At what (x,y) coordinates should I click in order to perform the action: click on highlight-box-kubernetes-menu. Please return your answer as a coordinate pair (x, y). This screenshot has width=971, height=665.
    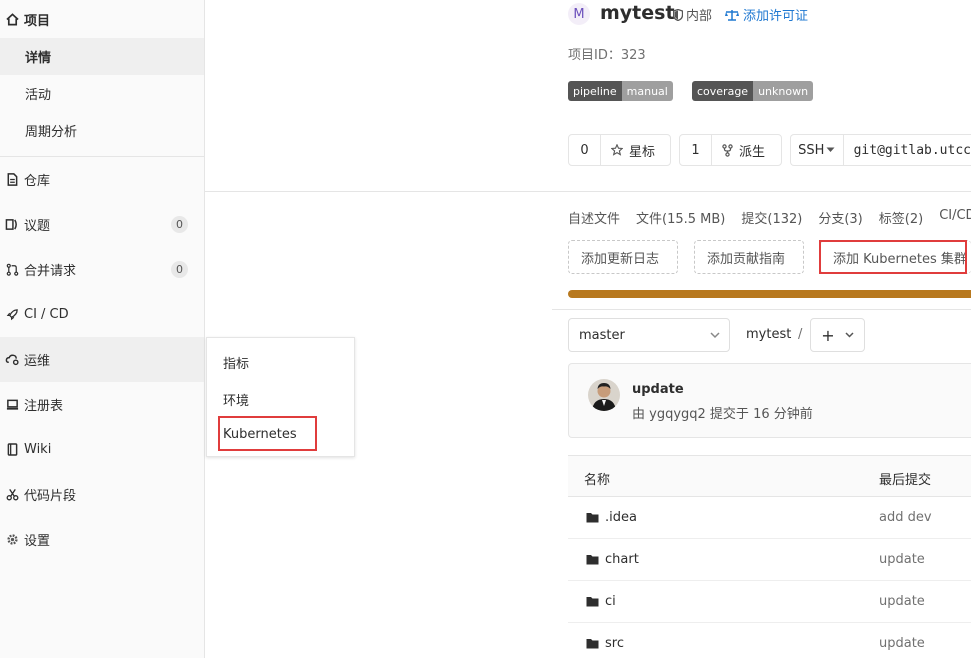
    Looking at the image, I should click on (267, 433).